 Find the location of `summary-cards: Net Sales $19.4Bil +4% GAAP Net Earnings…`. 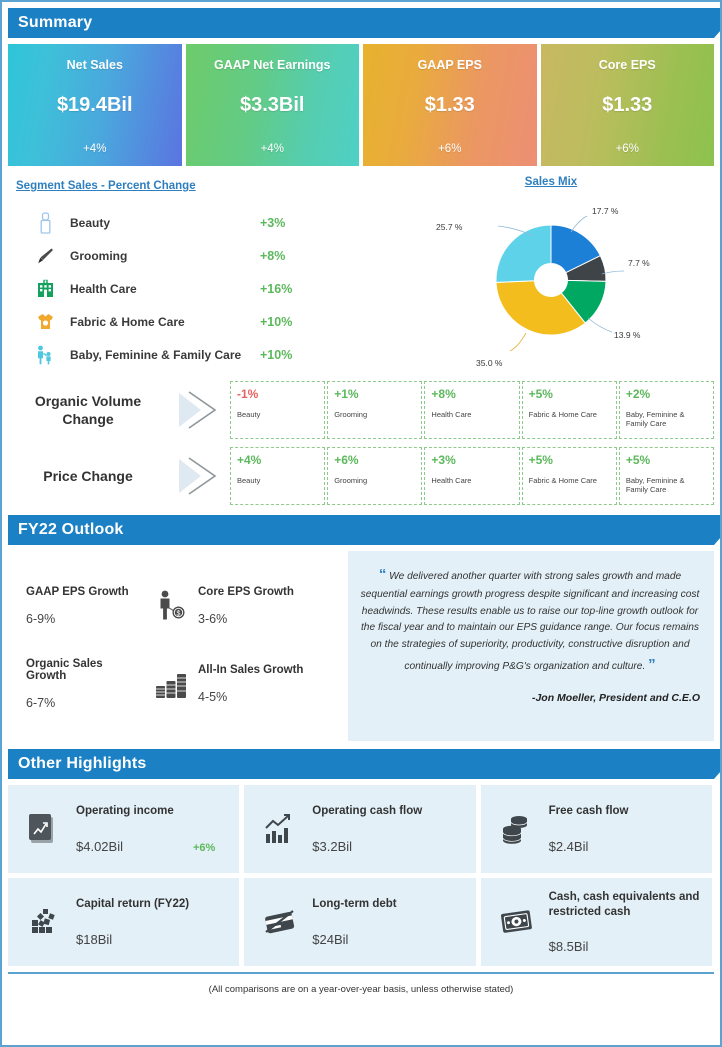

summary-cards: Net Sales $19.4Bil +4% GAAP Net Earnings… is located at coordinates (361, 105).